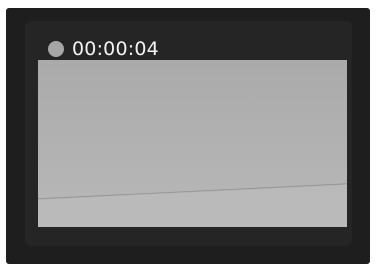 The height and width of the screenshot is (270, 380). I want to click on recording-timer: 00:00:04, so click(115, 49).